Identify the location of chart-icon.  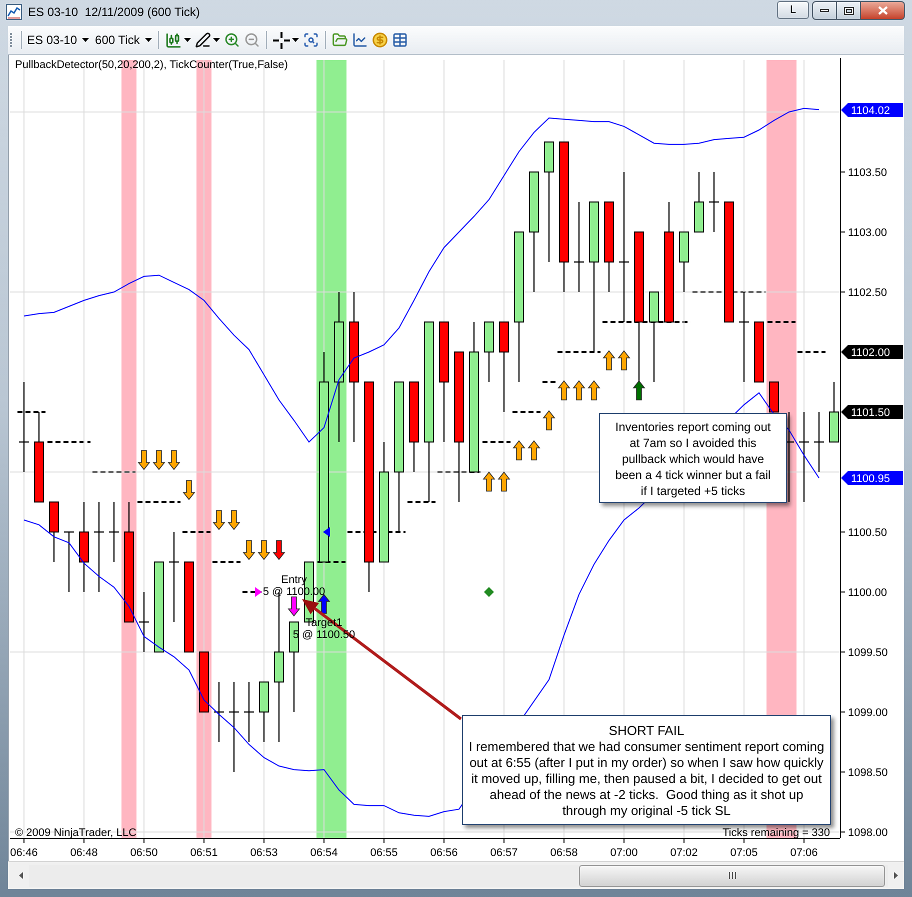
(14, 12).